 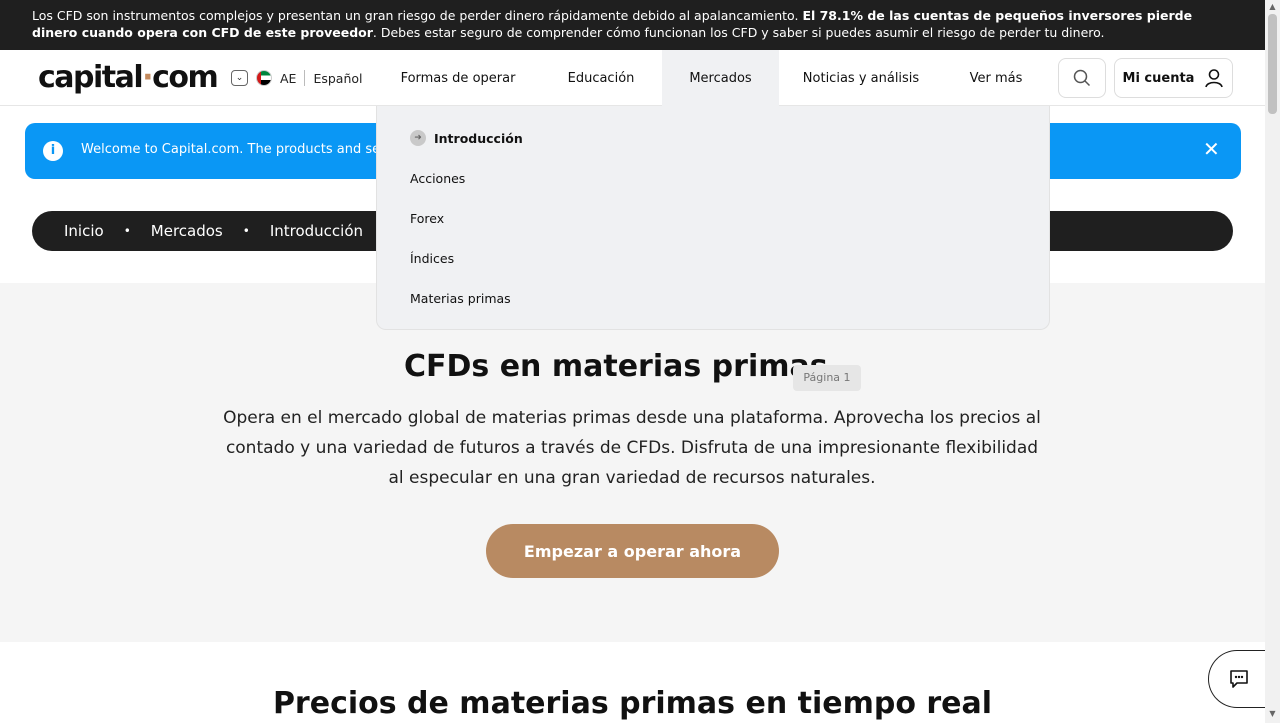 What do you see at coordinates (1158, 78) in the screenshot?
I see `account-label: Mi cuenta` at bounding box center [1158, 78].